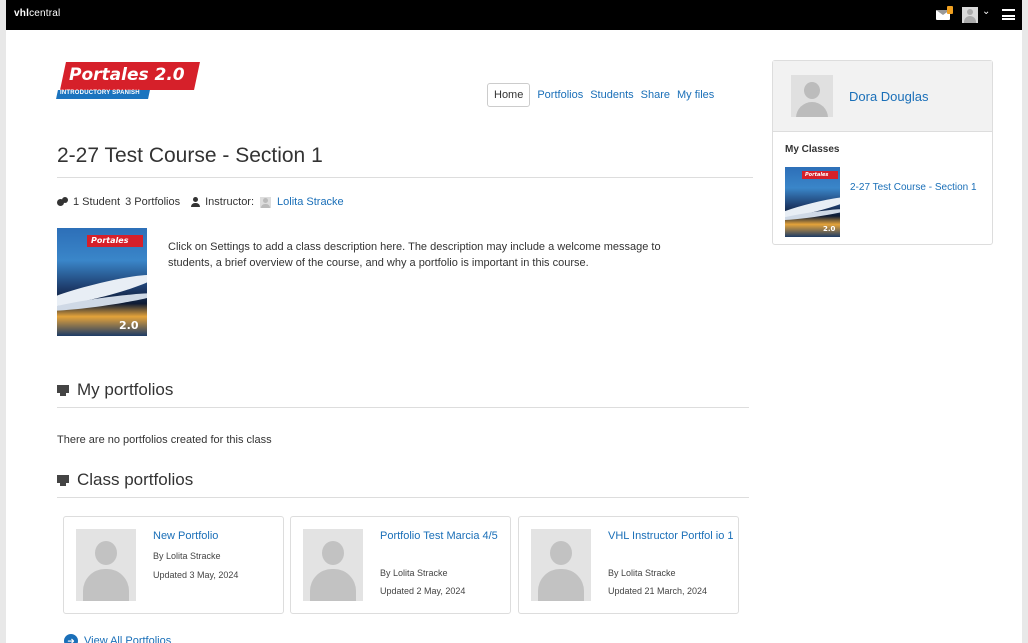  What do you see at coordinates (1025, 321) in the screenshot?
I see `window-frame-right` at bounding box center [1025, 321].